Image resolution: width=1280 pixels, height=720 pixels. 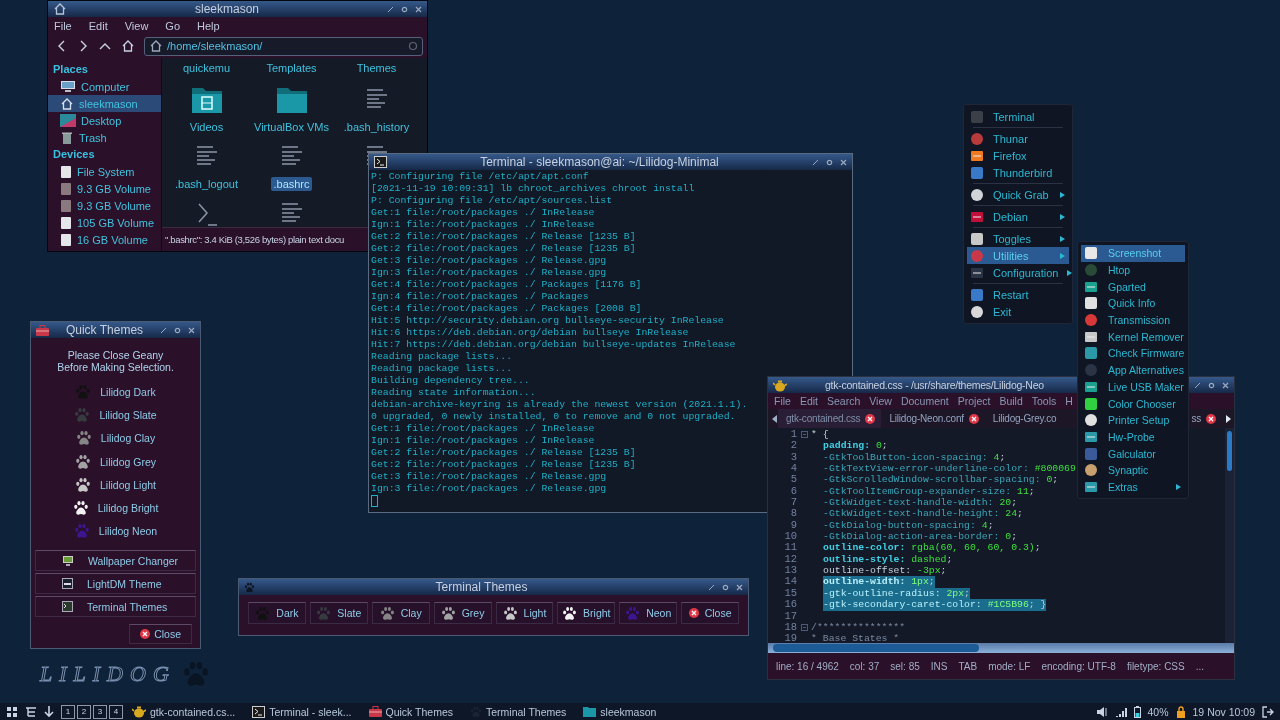 What do you see at coordinates (524, 613) in the screenshot?
I see `theme-button: Light` at bounding box center [524, 613].